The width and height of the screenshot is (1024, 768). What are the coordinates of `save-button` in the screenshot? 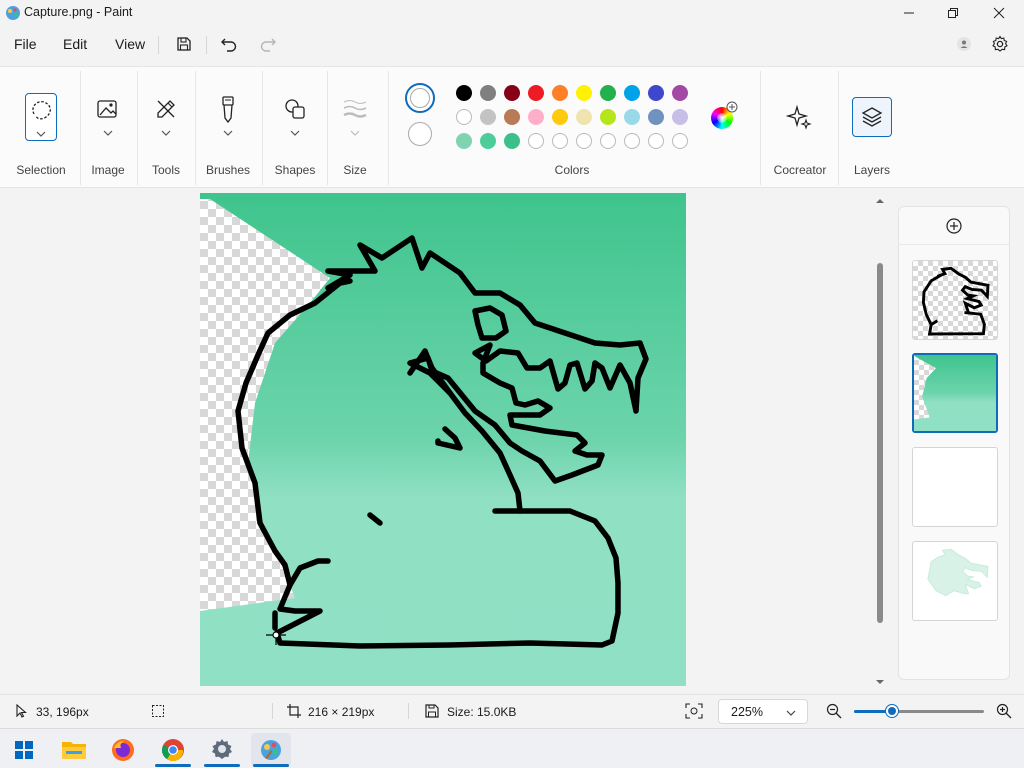 It's located at (184, 44).